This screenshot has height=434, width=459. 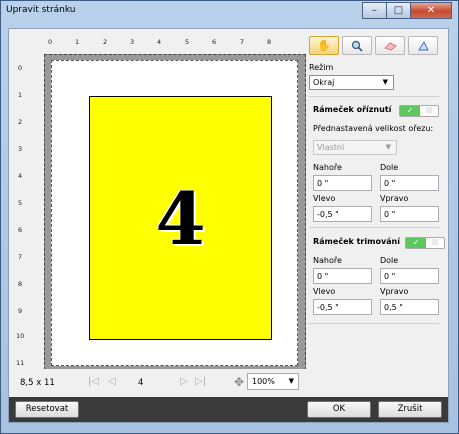 What do you see at coordinates (324, 82) in the screenshot?
I see `mode-value: Okraj` at bounding box center [324, 82].